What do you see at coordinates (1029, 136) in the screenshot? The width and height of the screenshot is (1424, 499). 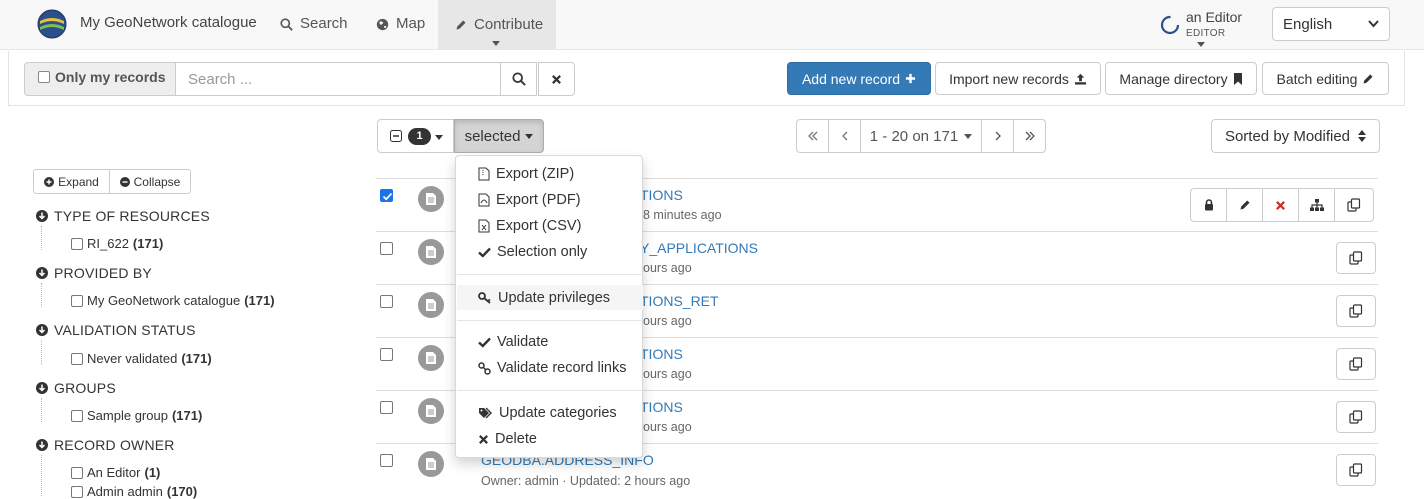 I see `last-page-button` at bounding box center [1029, 136].